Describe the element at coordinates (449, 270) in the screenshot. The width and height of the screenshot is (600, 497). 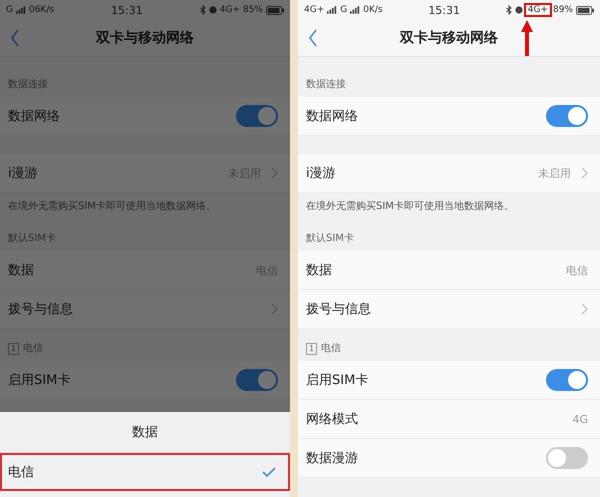
I see `settings-row: 数据 电信` at that location.